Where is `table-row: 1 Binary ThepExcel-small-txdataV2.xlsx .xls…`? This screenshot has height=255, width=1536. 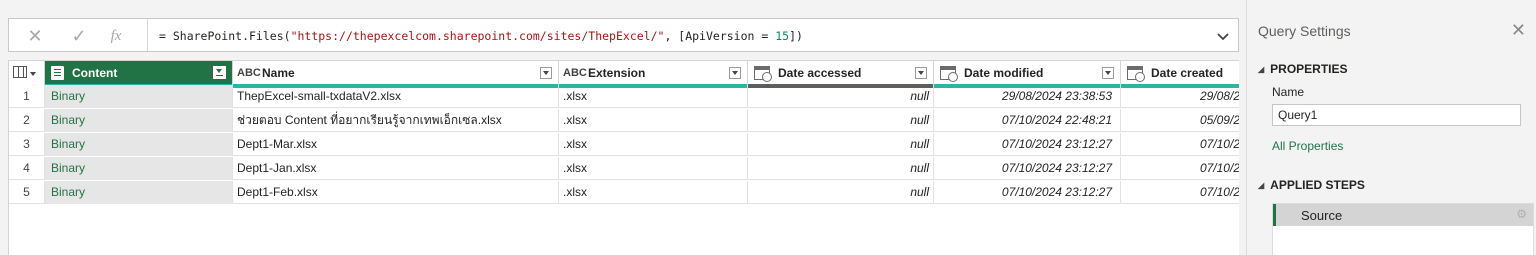 table-row: 1 Binary ThepExcel-small-txdataV2.xlsx .xls… is located at coordinates (624, 96).